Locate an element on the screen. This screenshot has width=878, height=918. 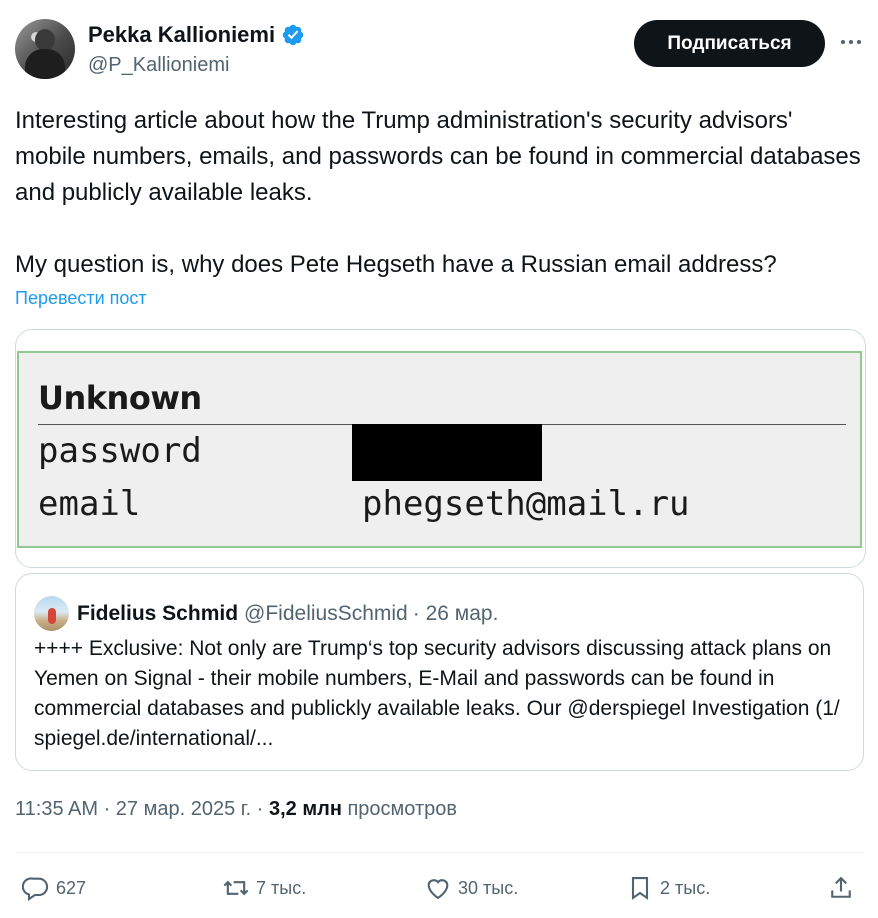
repost-button: 7 тыс. is located at coordinates (264, 888).